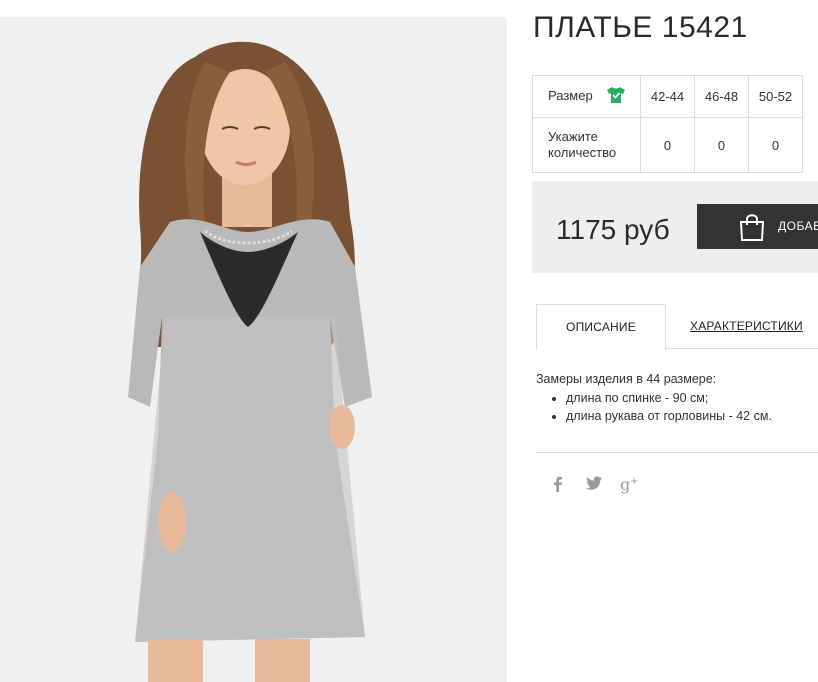 The height and width of the screenshot is (682, 818). I want to click on quantity-label-line1: Укажите, so click(573, 136).